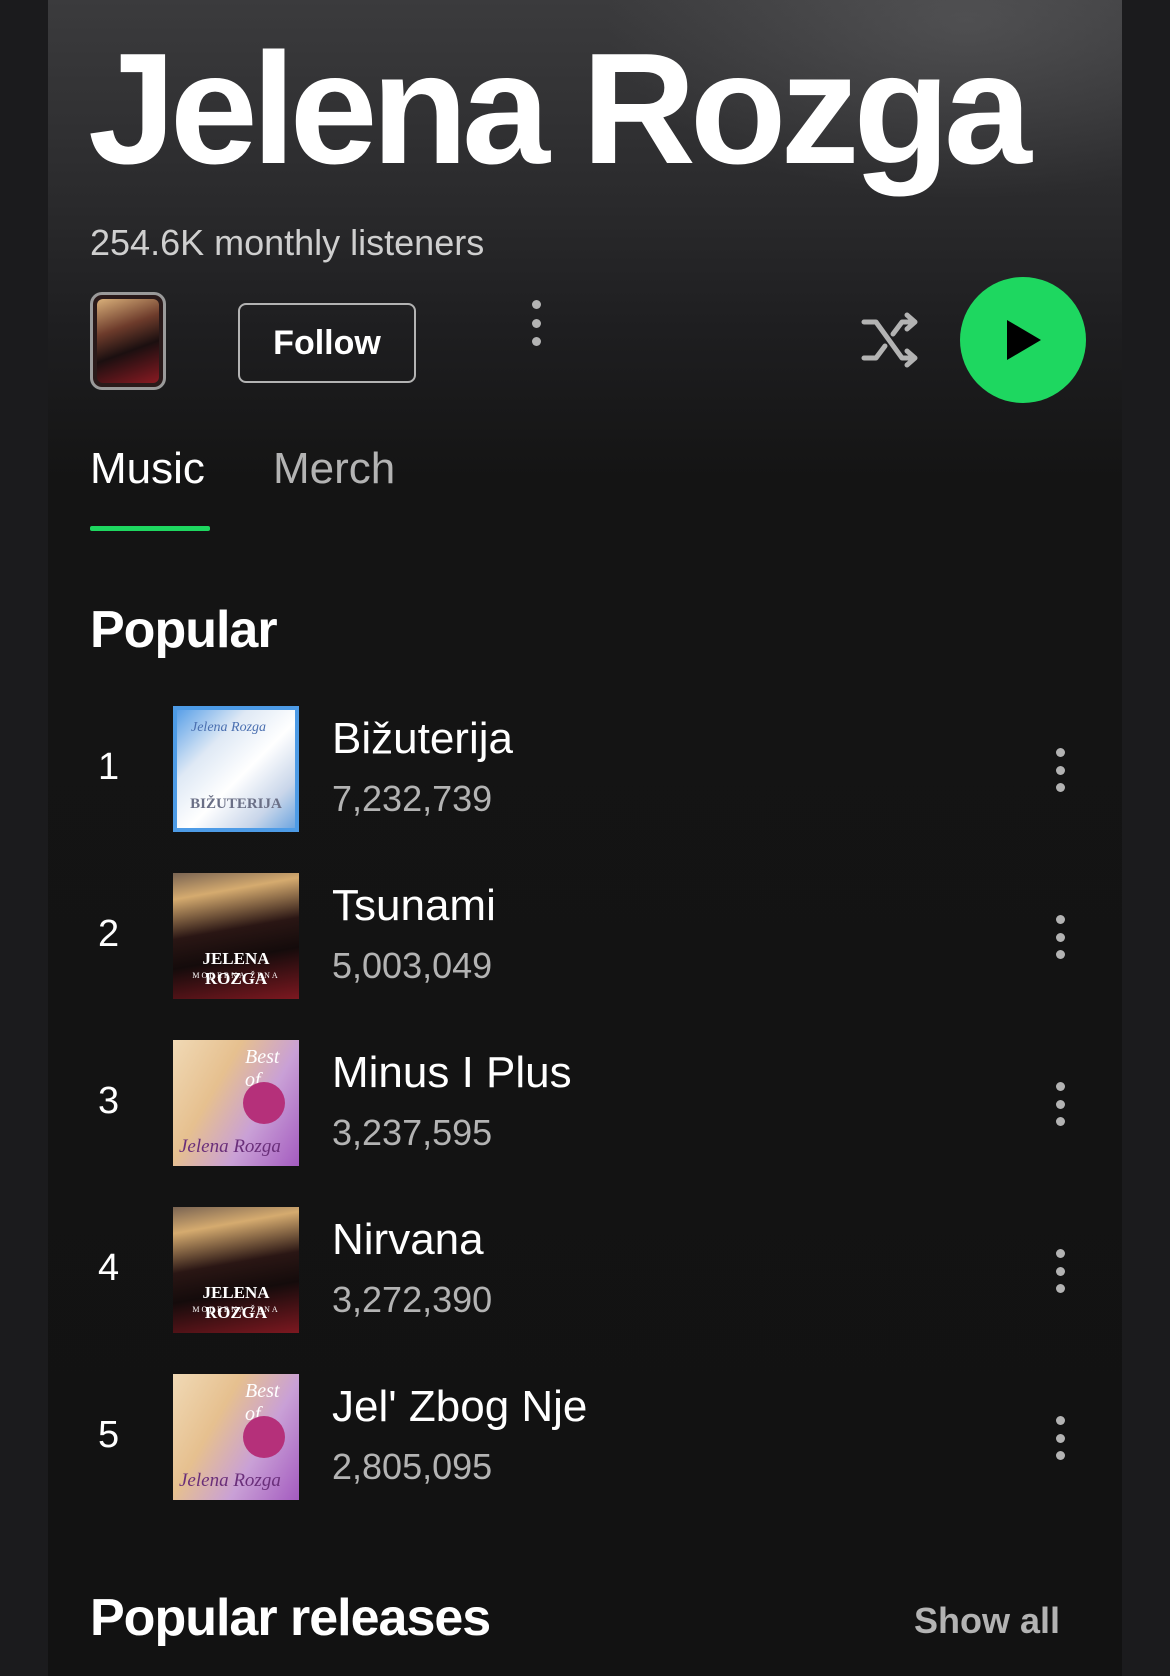  What do you see at coordinates (327, 343) in the screenshot?
I see `follow-button: Follow` at bounding box center [327, 343].